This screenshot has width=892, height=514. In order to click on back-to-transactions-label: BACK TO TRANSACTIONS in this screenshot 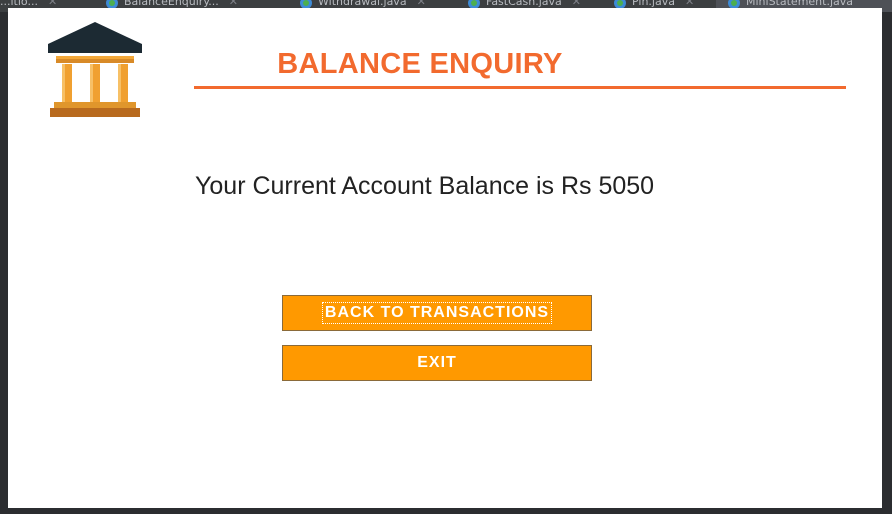, I will do `click(437, 313)`.